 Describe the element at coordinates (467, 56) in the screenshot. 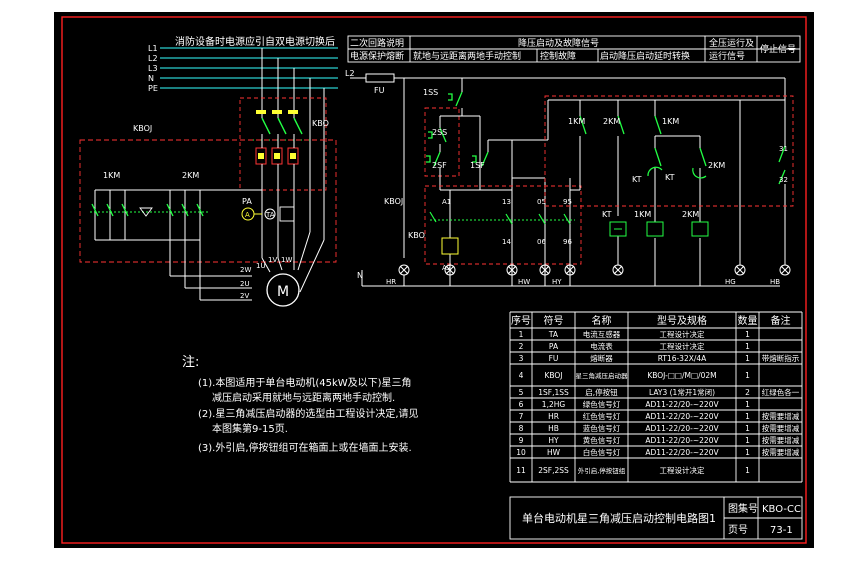

I see `header-cell: 就地与远距离两地手动控制` at that location.